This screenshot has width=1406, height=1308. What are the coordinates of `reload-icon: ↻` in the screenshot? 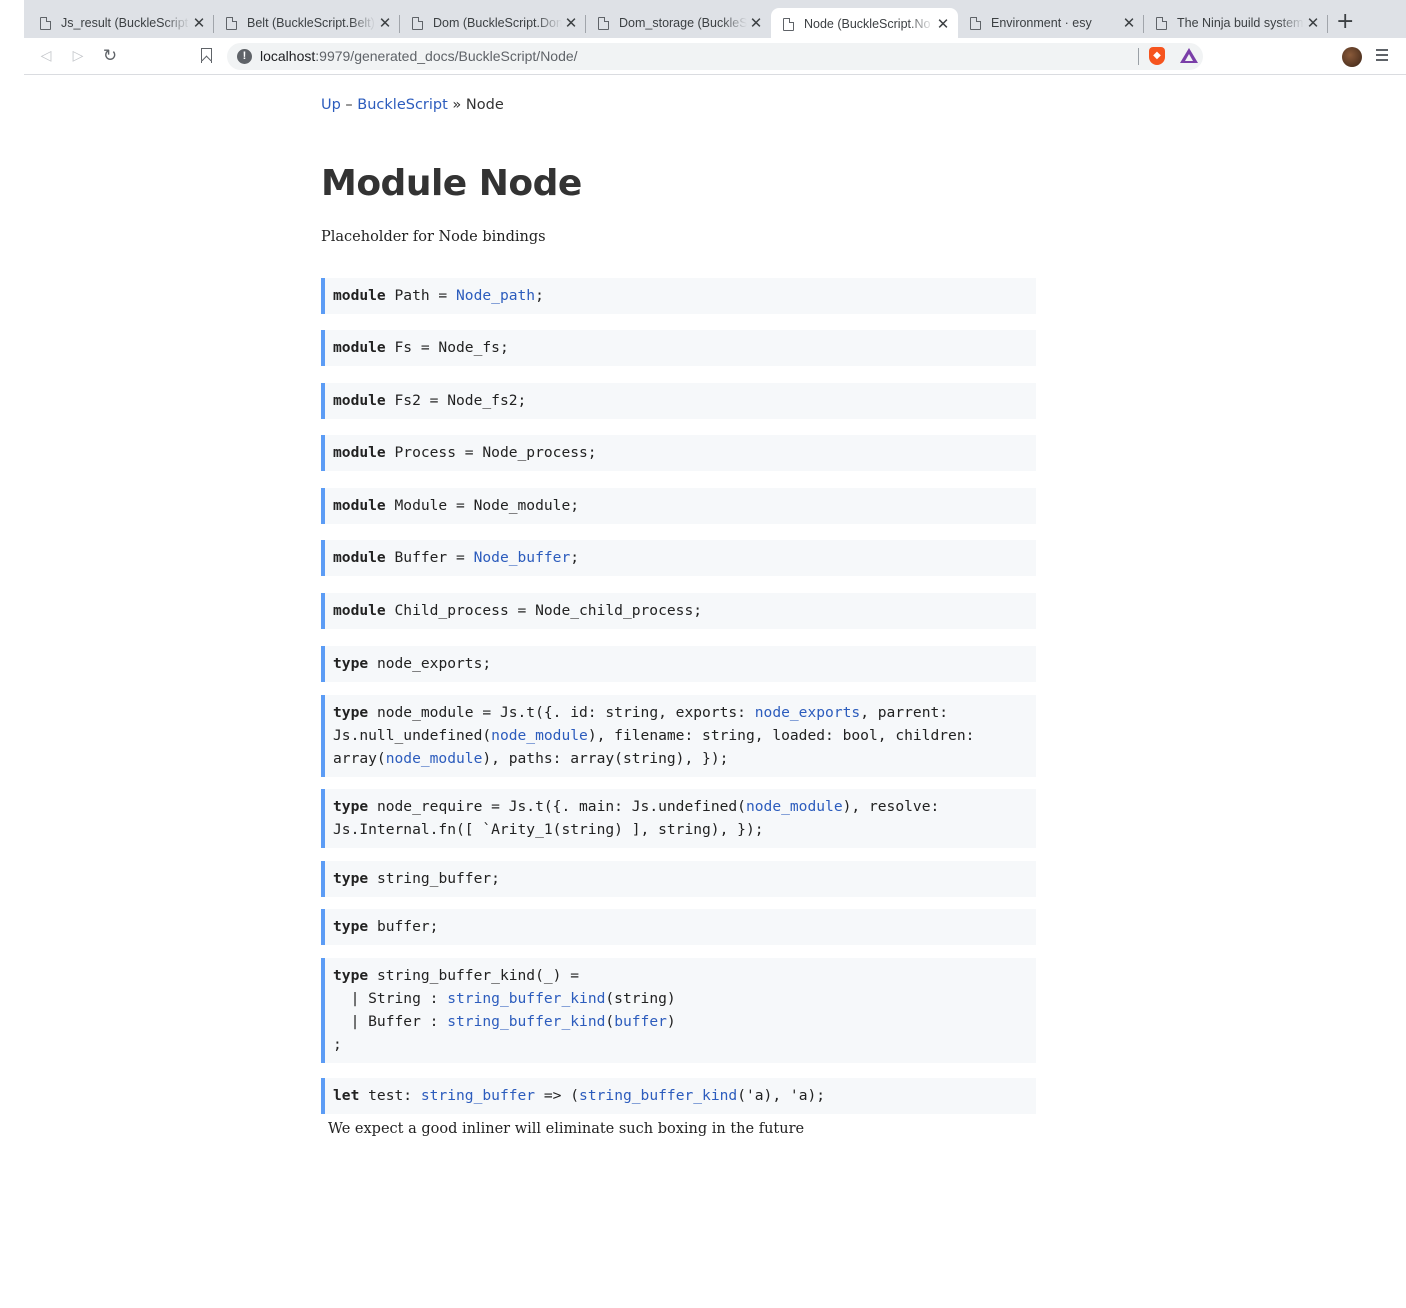 It's located at (110, 56).